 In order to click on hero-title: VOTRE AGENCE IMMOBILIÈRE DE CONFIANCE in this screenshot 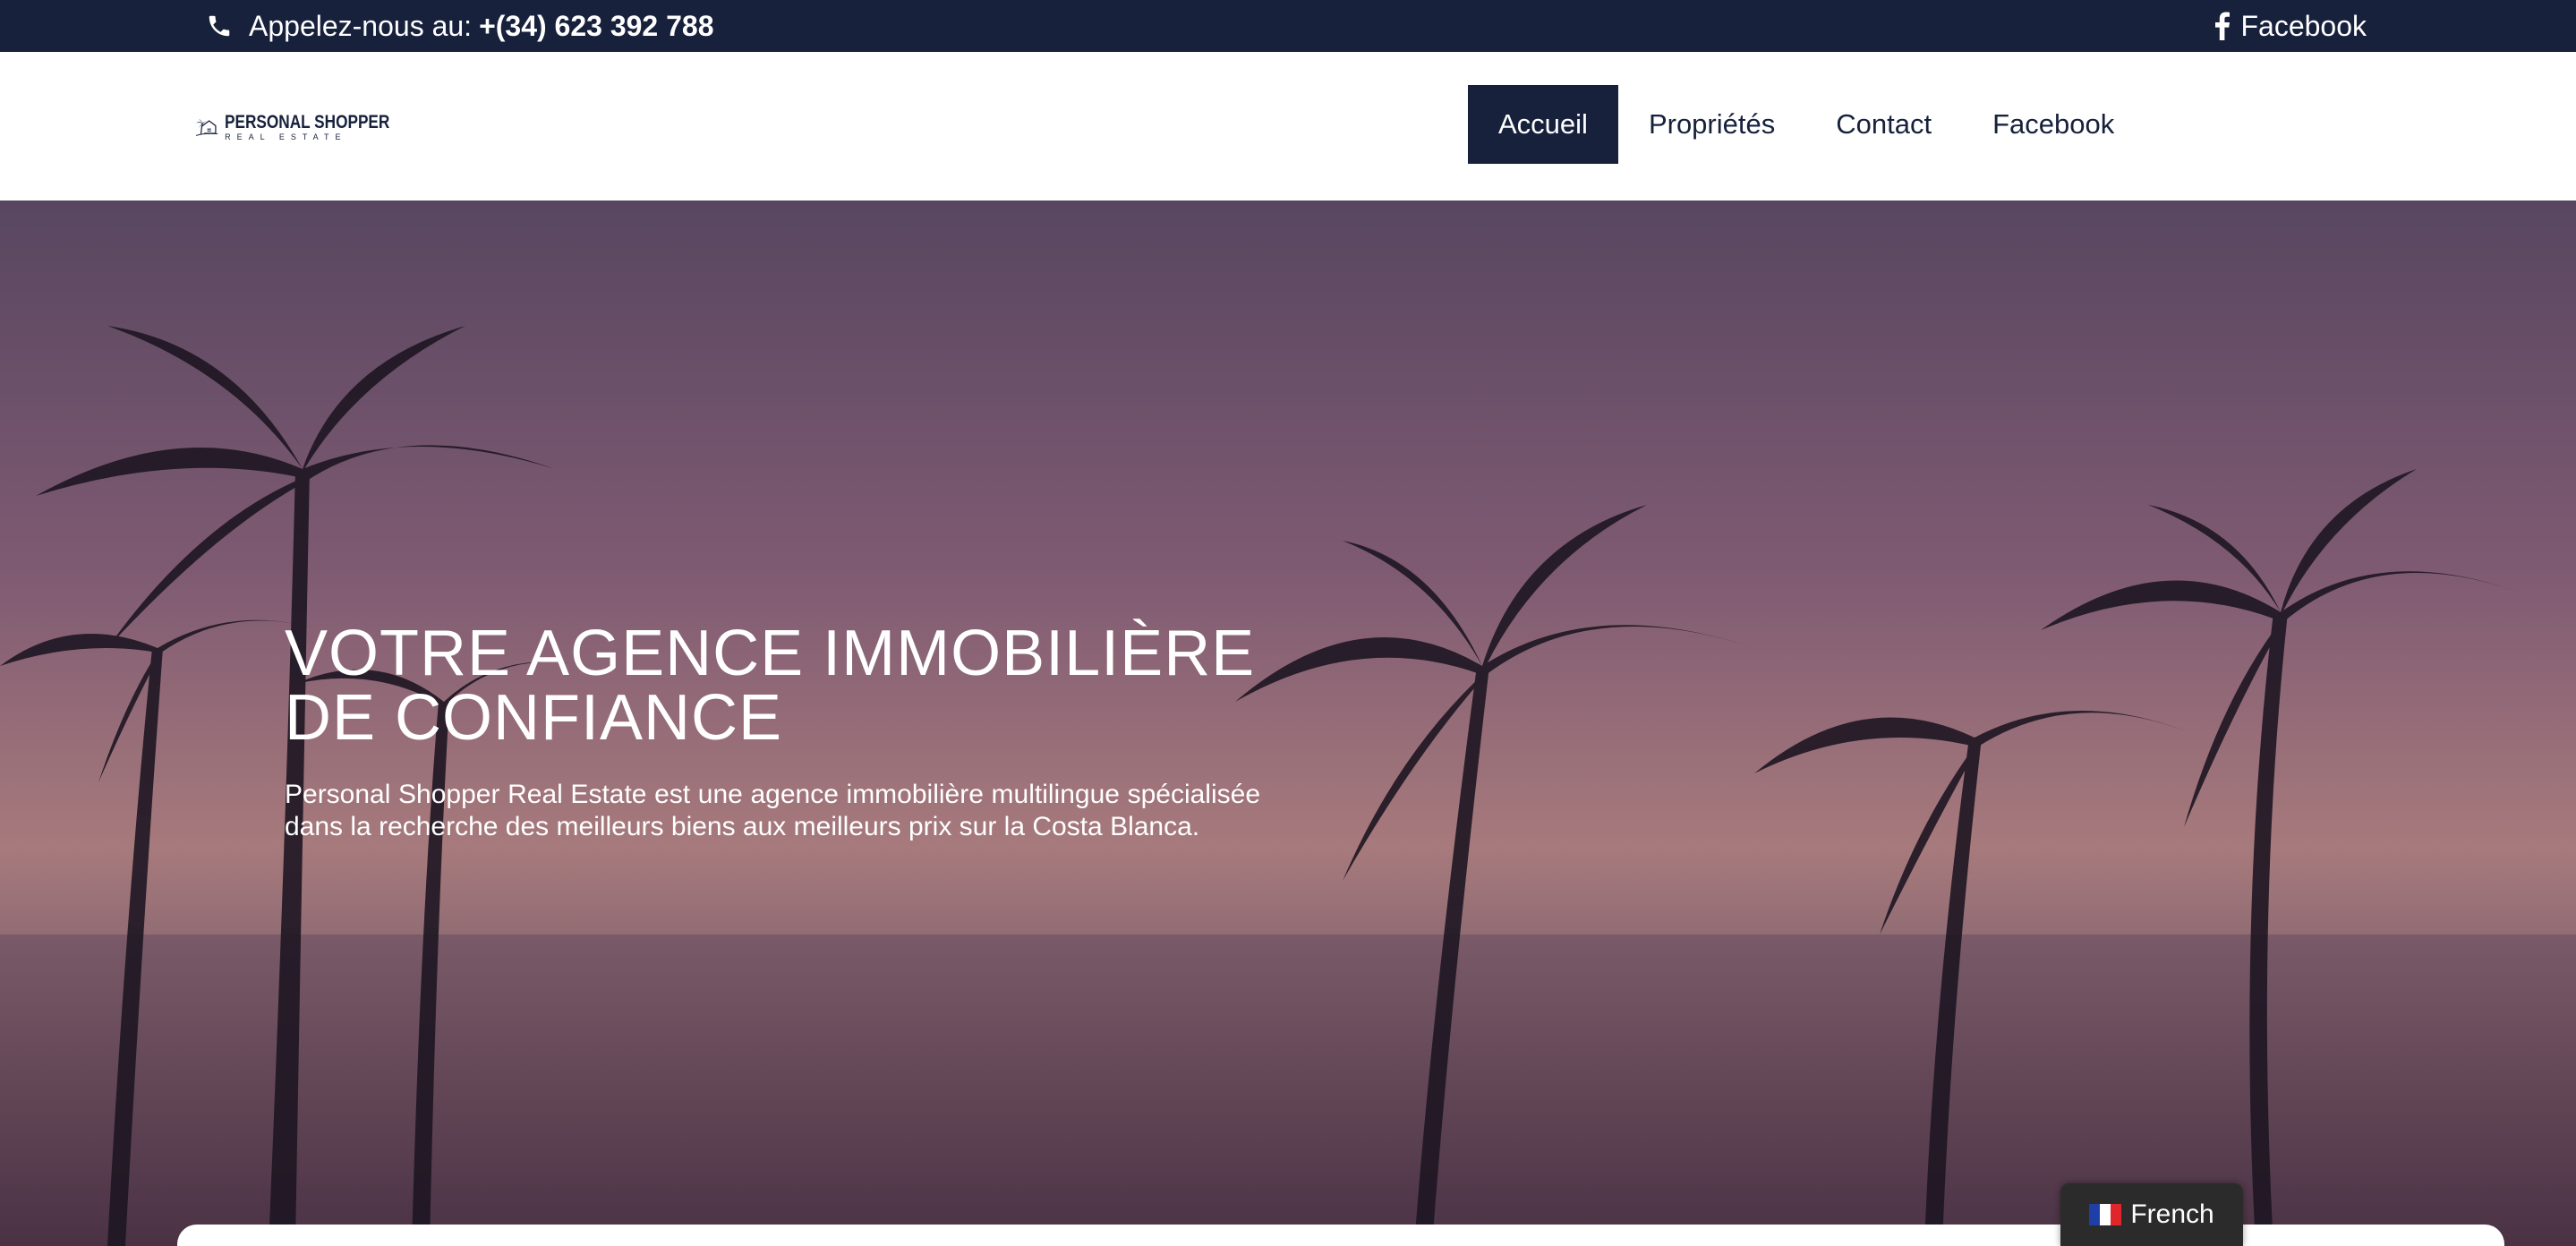, I will do `click(822, 685)`.